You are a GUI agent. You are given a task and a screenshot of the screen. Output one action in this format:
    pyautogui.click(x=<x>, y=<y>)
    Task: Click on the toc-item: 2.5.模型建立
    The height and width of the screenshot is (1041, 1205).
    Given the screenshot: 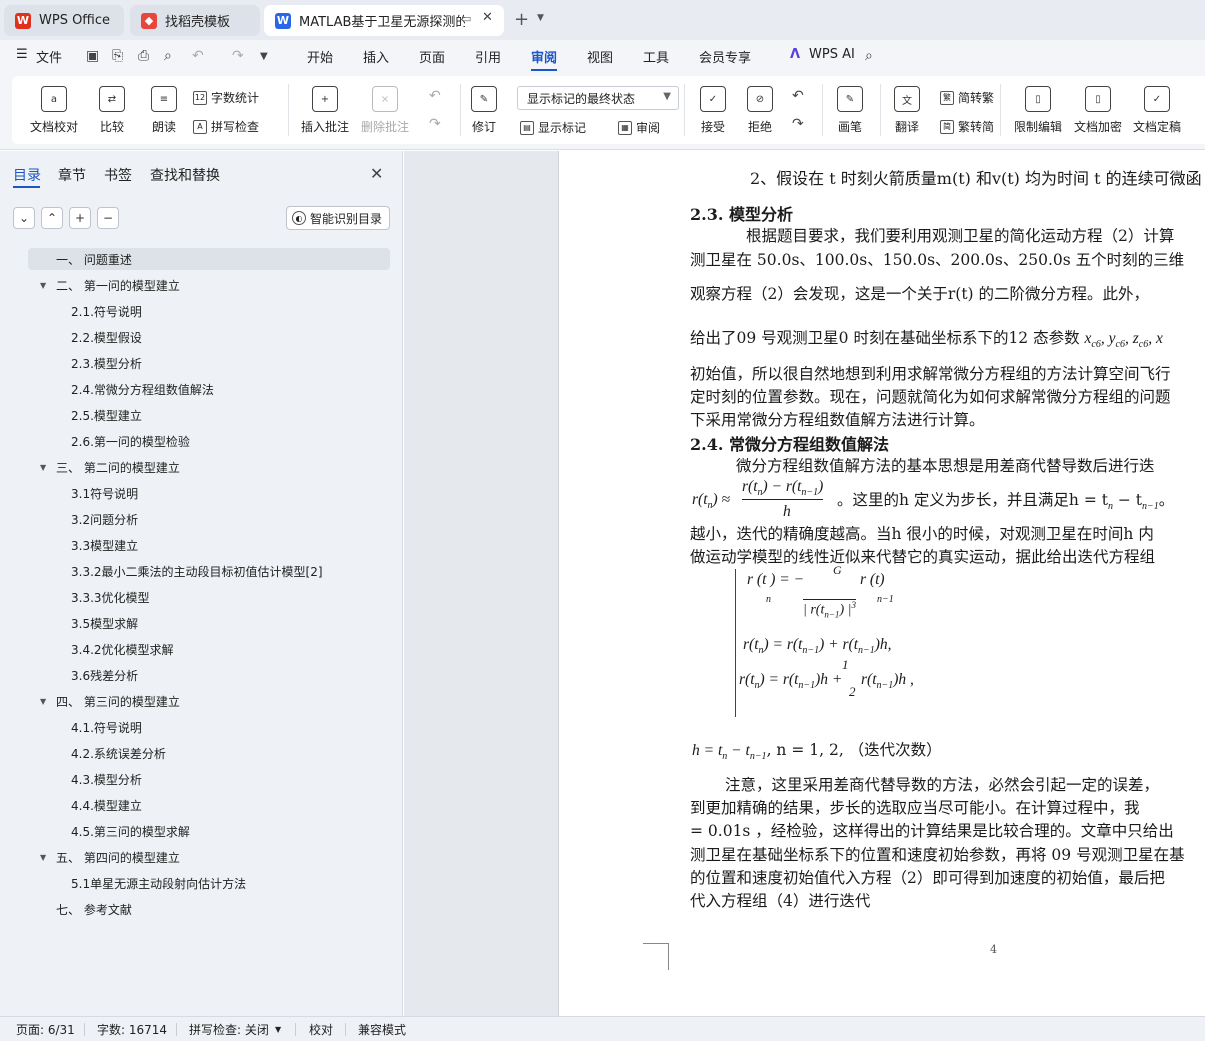 What is the action you would take?
    pyautogui.click(x=106, y=415)
    